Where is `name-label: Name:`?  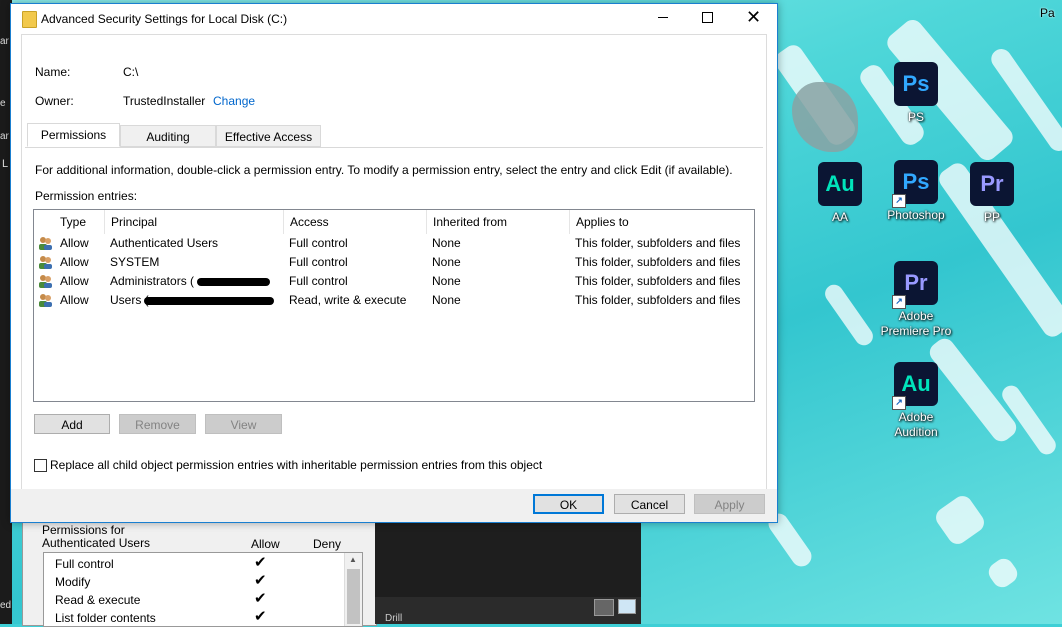
name-label: Name: is located at coordinates (53, 72).